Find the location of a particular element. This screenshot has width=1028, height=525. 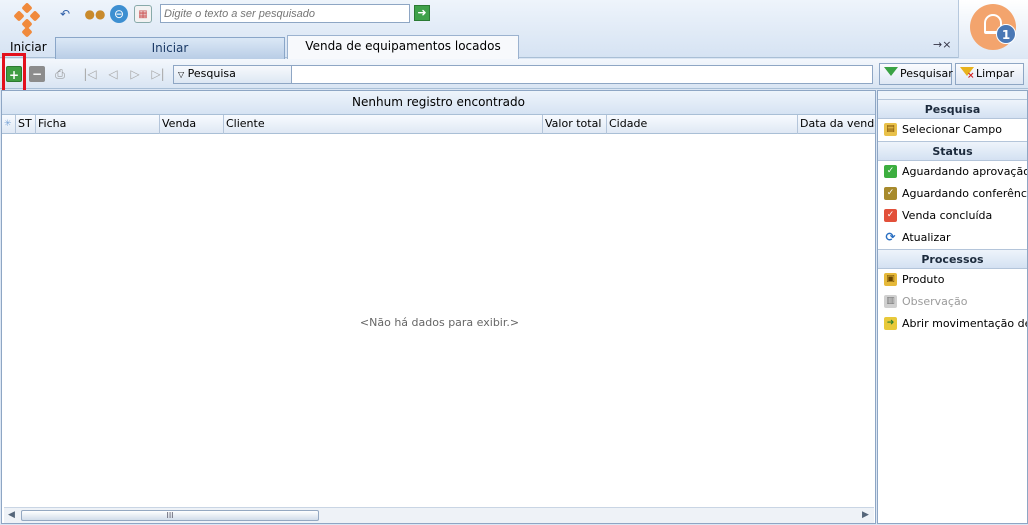

next-record-icon: ▷ is located at coordinates (135, 74).